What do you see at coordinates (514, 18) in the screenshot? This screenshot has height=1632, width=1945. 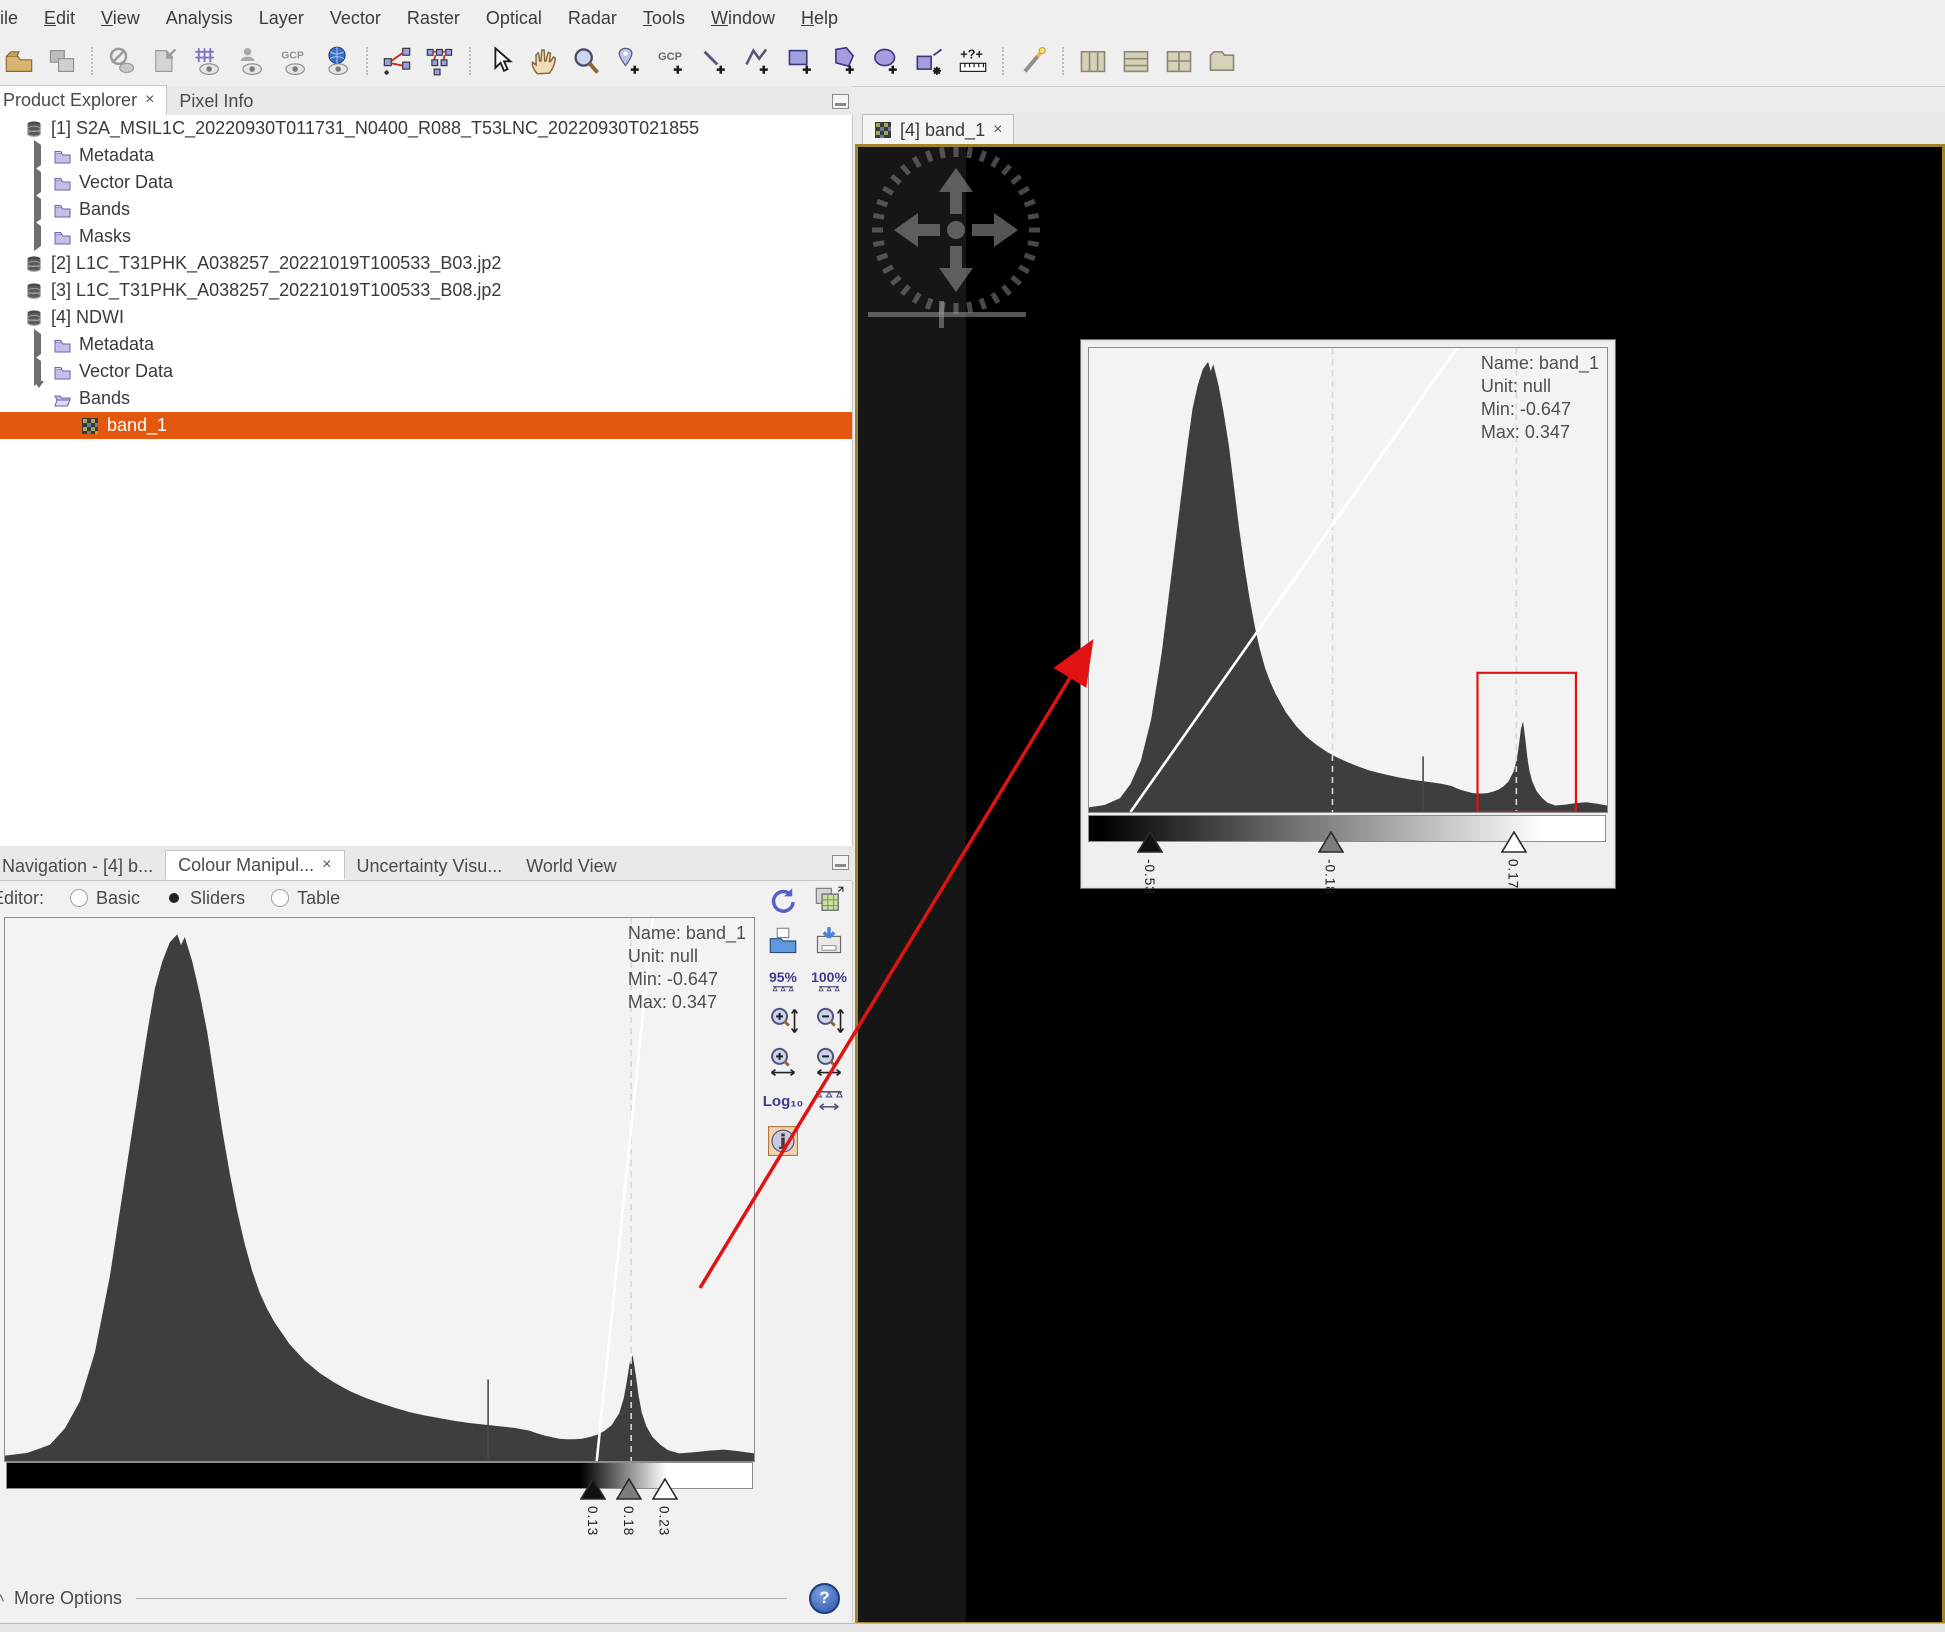 I see `menu-optical: Optical` at bounding box center [514, 18].